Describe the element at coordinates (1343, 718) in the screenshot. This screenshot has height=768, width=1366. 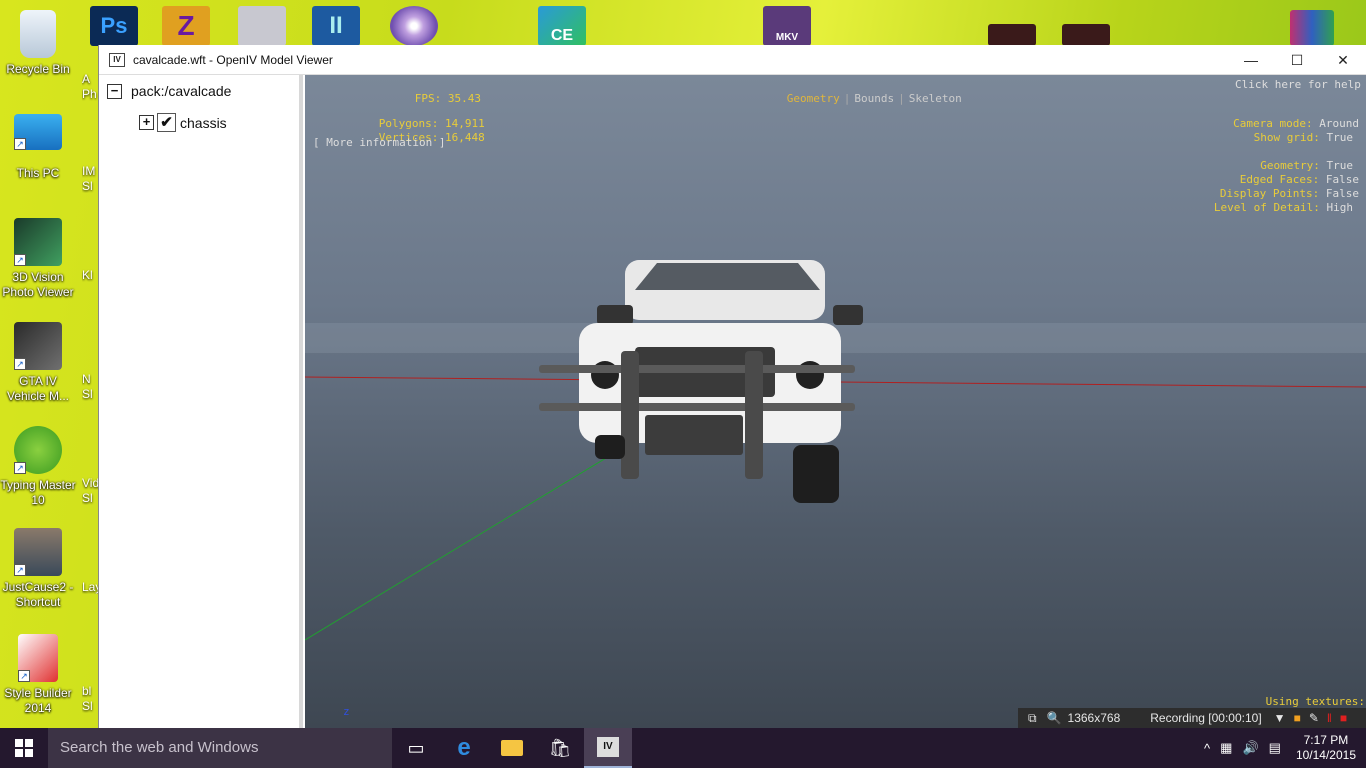
I see `stop-icon: ■` at that location.